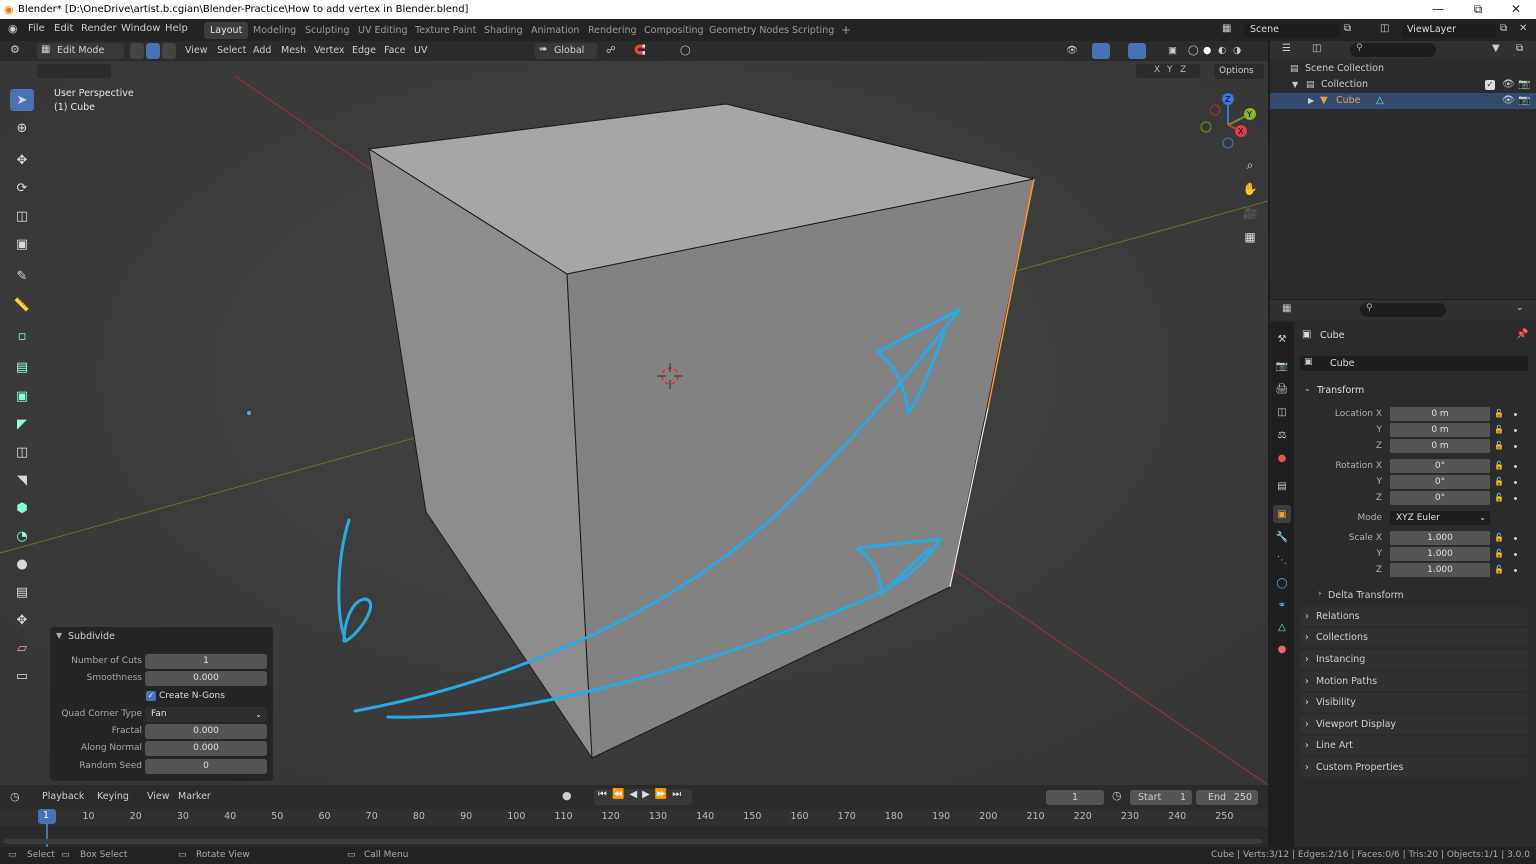 This screenshot has width=1536, height=864. I want to click on snap-icon: 🧲, so click(640, 50).